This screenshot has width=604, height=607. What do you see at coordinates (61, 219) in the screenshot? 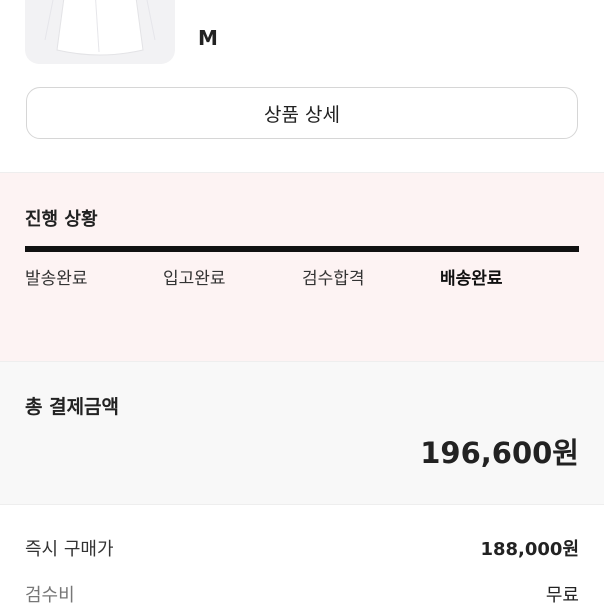
I see `progress-title: 진행 상황` at bounding box center [61, 219].